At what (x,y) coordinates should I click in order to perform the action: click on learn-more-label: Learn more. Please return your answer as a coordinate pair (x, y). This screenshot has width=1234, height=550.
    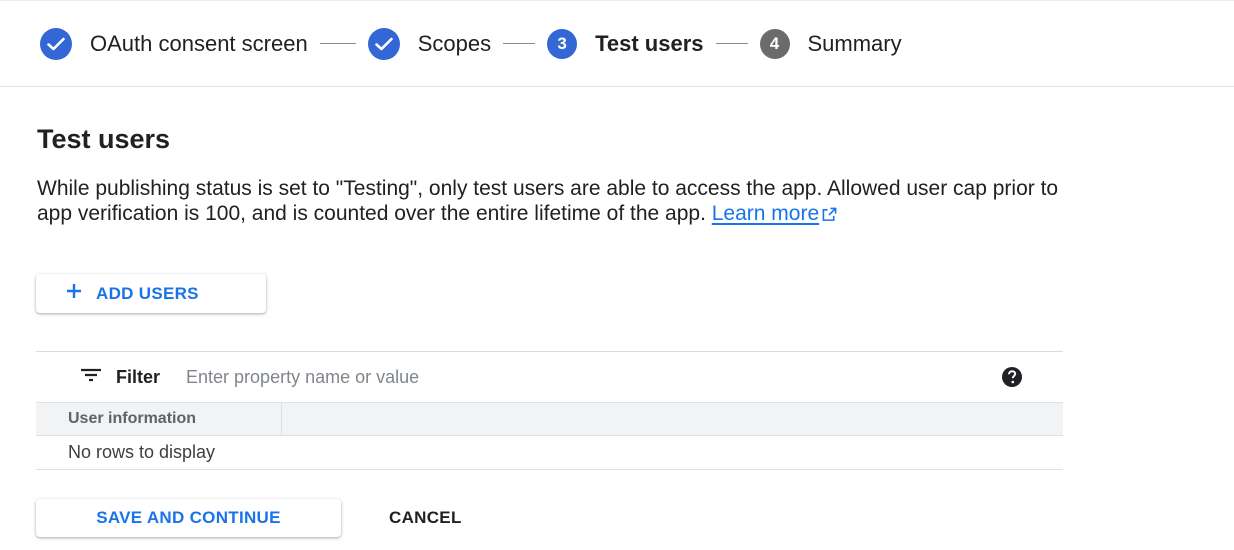
    Looking at the image, I should click on (765, 213).